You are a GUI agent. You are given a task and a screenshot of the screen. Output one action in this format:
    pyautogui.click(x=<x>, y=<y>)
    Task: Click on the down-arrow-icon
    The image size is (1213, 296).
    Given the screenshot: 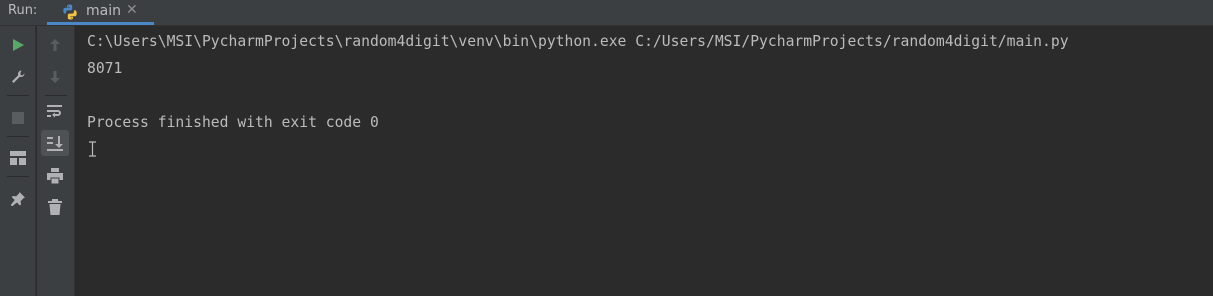 What is the action you would take?
    pyautogui.click(x=55, y=77)
    